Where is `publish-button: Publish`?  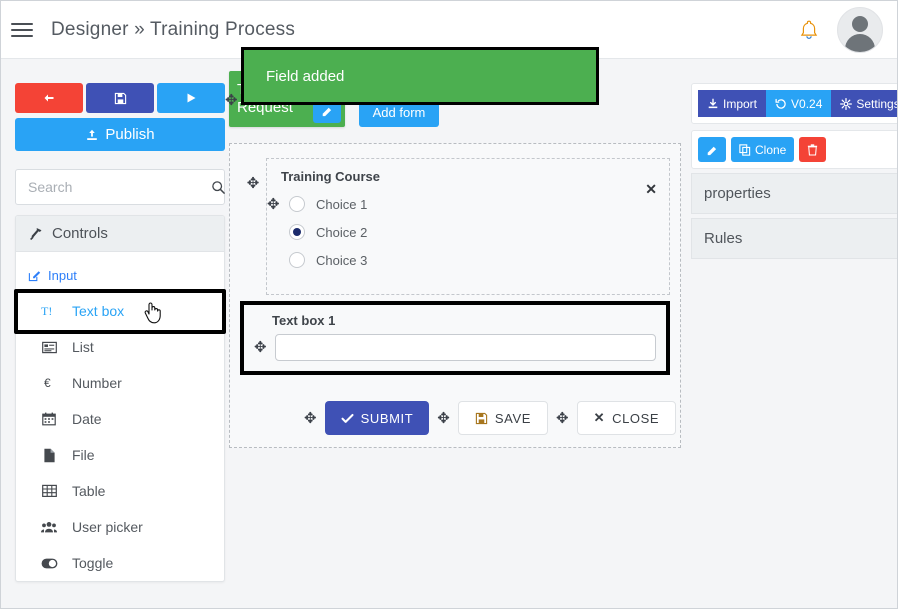
publish-button: Publish is located at coordinates (120, 134).